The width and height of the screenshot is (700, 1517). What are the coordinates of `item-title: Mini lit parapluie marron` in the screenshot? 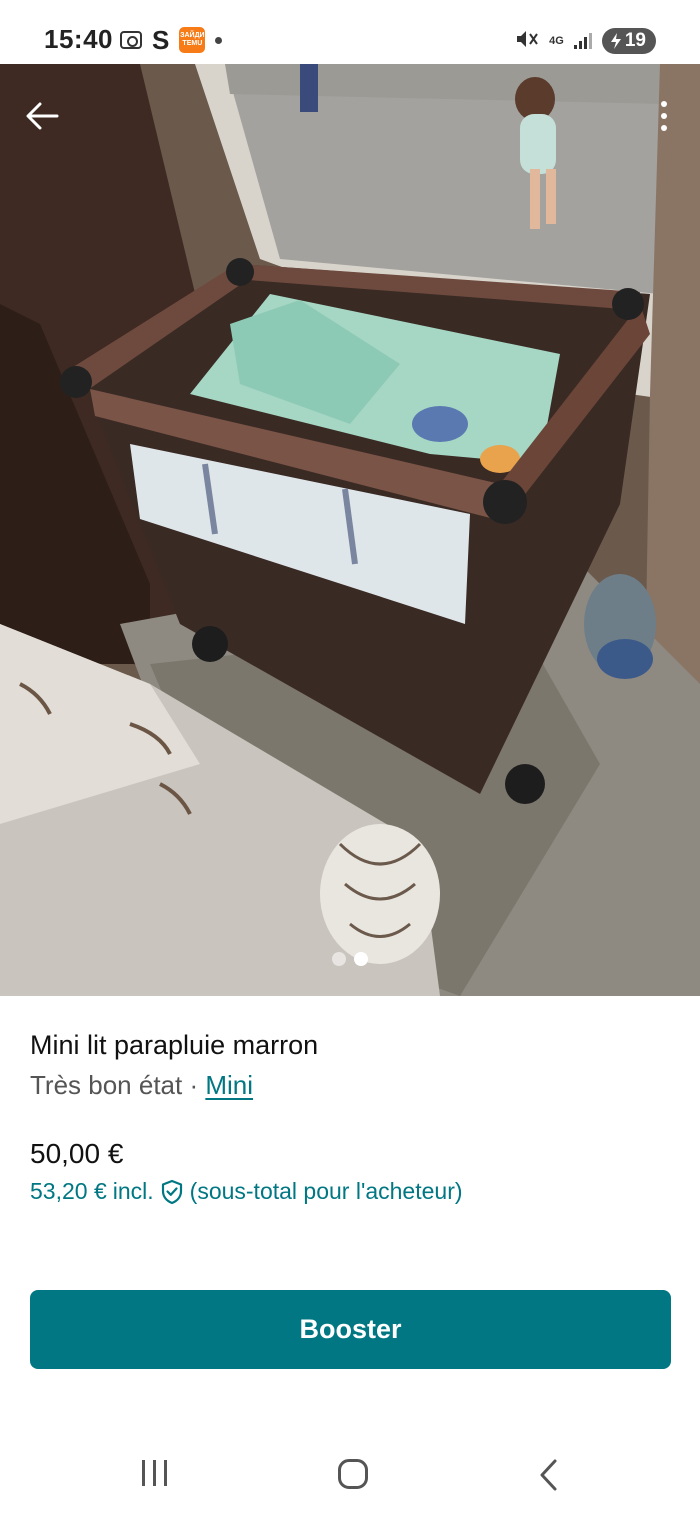 It's located at (174, 1045).